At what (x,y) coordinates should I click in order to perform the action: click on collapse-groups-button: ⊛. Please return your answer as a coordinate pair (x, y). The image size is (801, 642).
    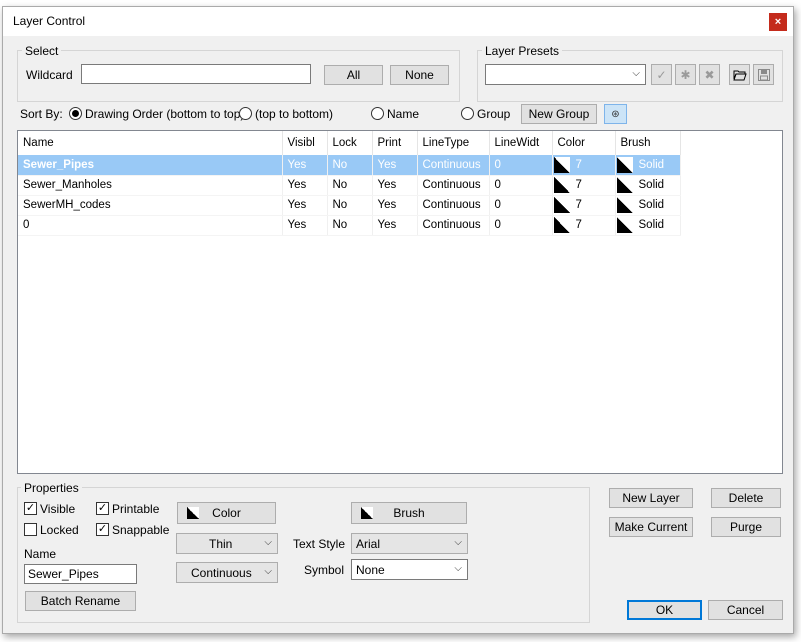
    Looking at the image, I should click on (615, 114).